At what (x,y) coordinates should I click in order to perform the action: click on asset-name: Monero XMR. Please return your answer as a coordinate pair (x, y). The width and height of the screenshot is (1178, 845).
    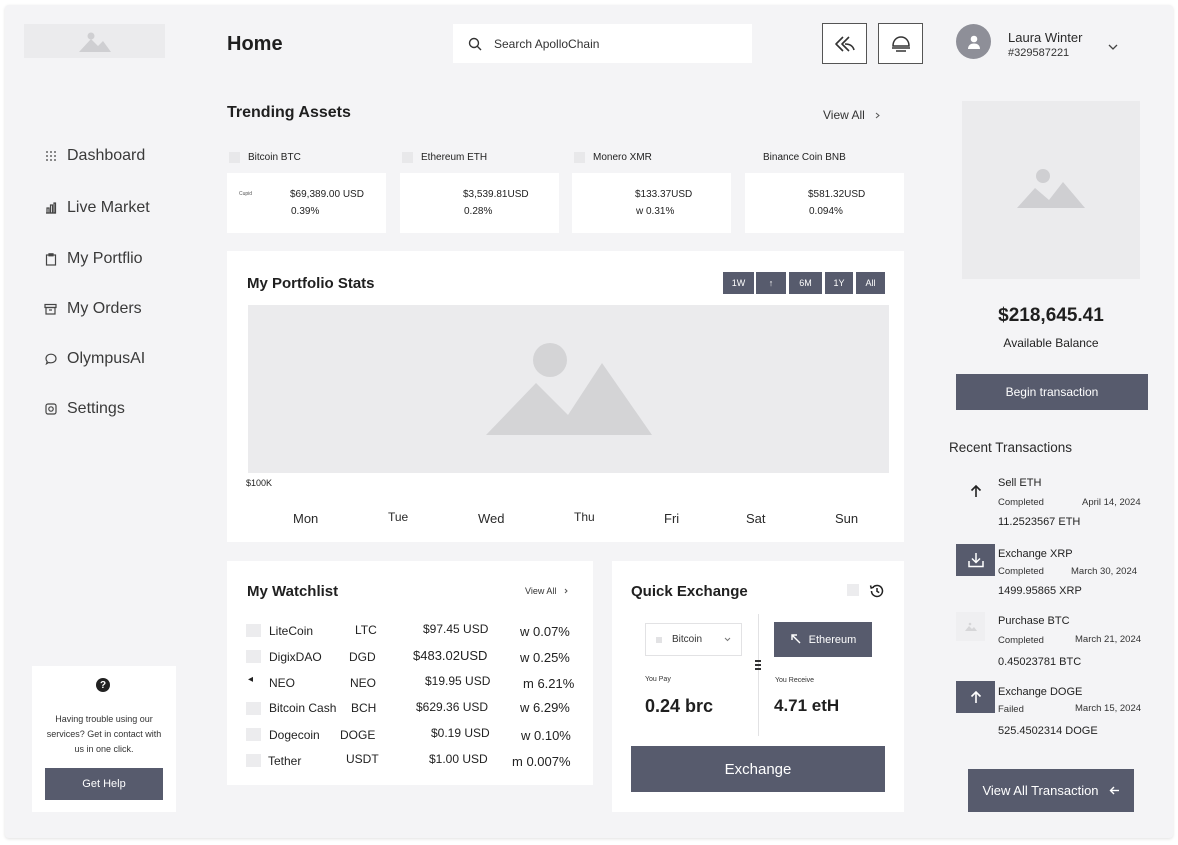
    Looking at the image, I should click on (613, 157).